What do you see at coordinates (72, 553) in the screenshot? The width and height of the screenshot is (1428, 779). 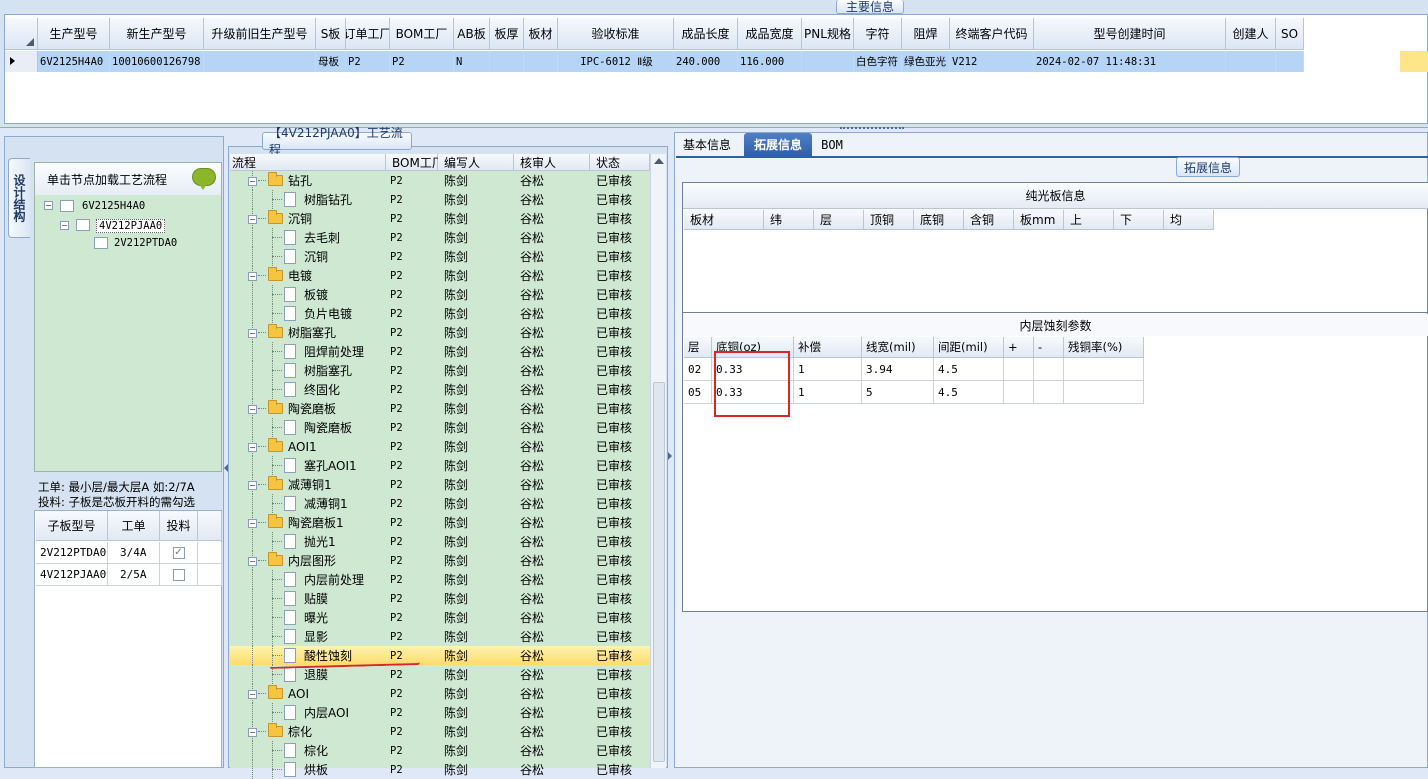 I see `subboard-model-cell: 2V212PTDA0` at bounding box center [72, 553].